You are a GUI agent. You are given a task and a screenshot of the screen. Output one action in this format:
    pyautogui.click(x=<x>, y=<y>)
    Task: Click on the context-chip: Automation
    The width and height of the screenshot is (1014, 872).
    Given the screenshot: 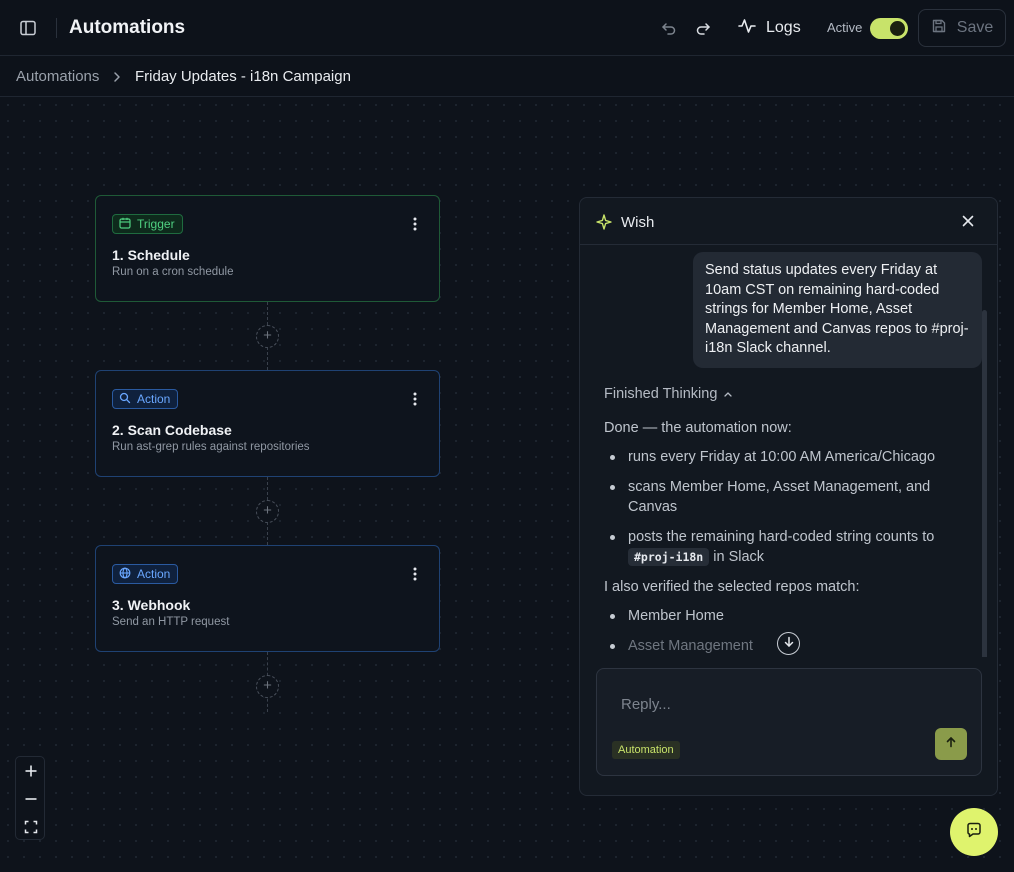 What is the action you would take?
    pyautogui.click(x=646, y=750)
    